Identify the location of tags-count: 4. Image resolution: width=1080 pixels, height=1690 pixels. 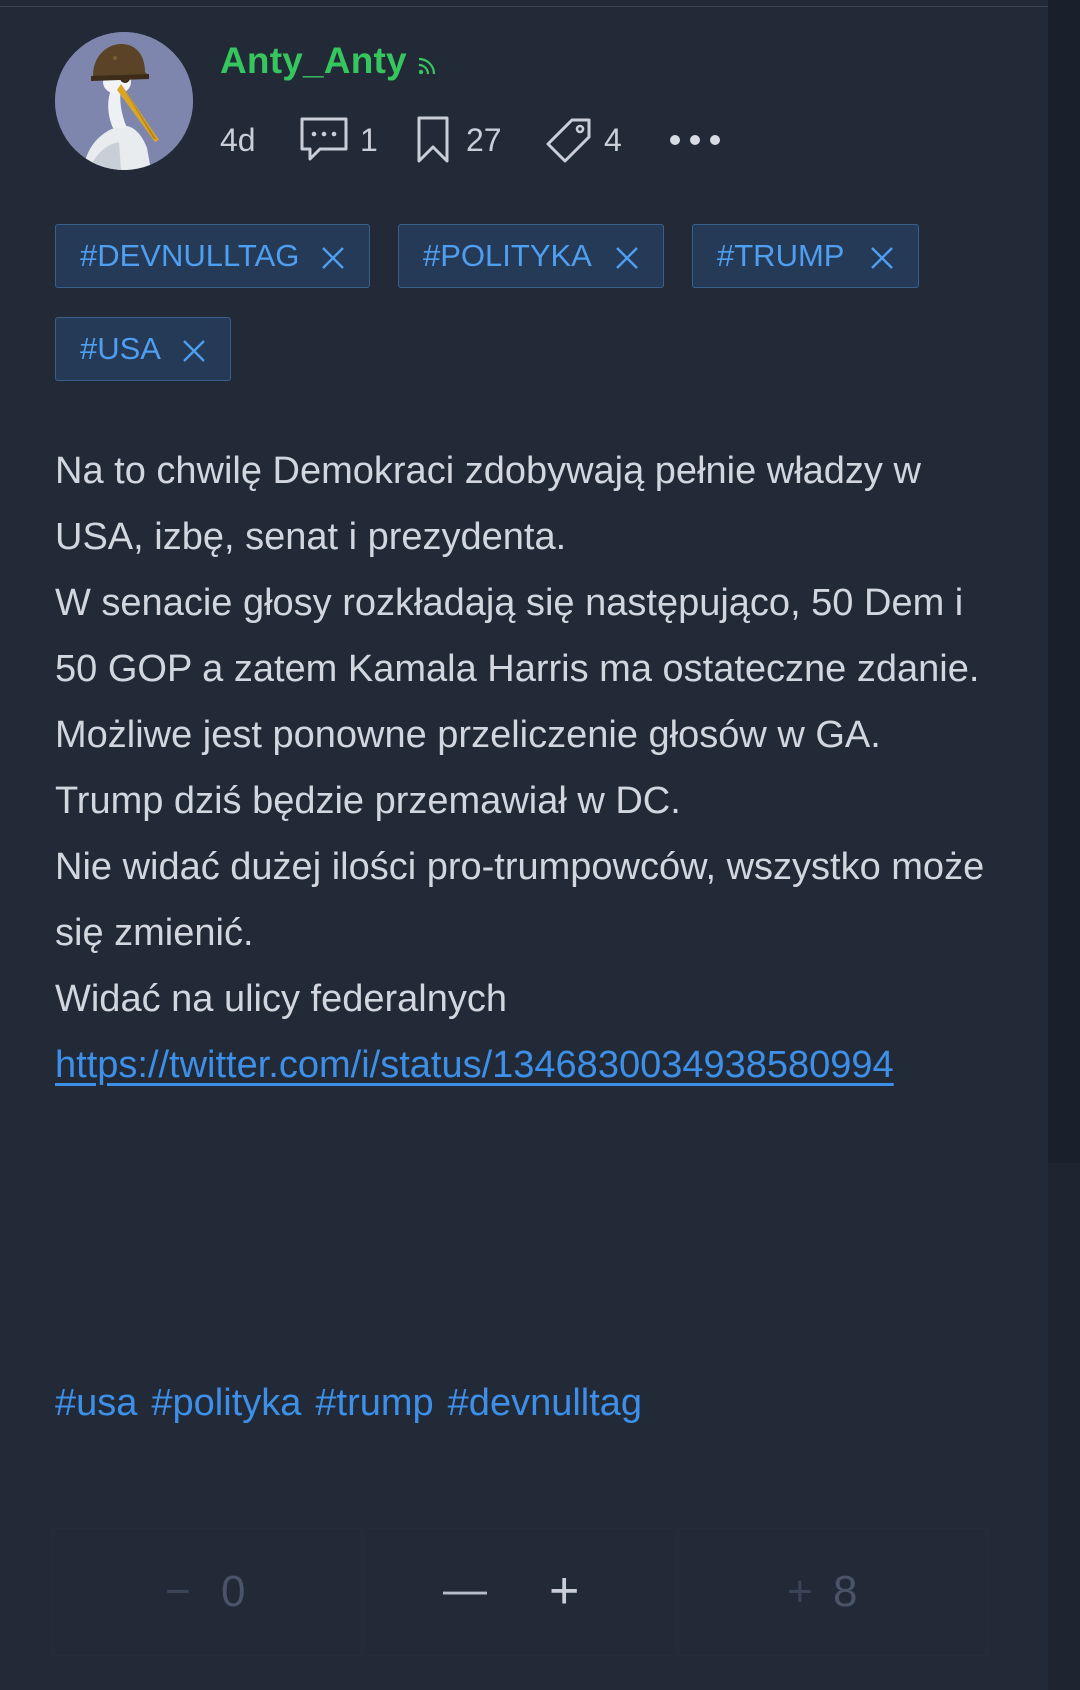
(613, 139).